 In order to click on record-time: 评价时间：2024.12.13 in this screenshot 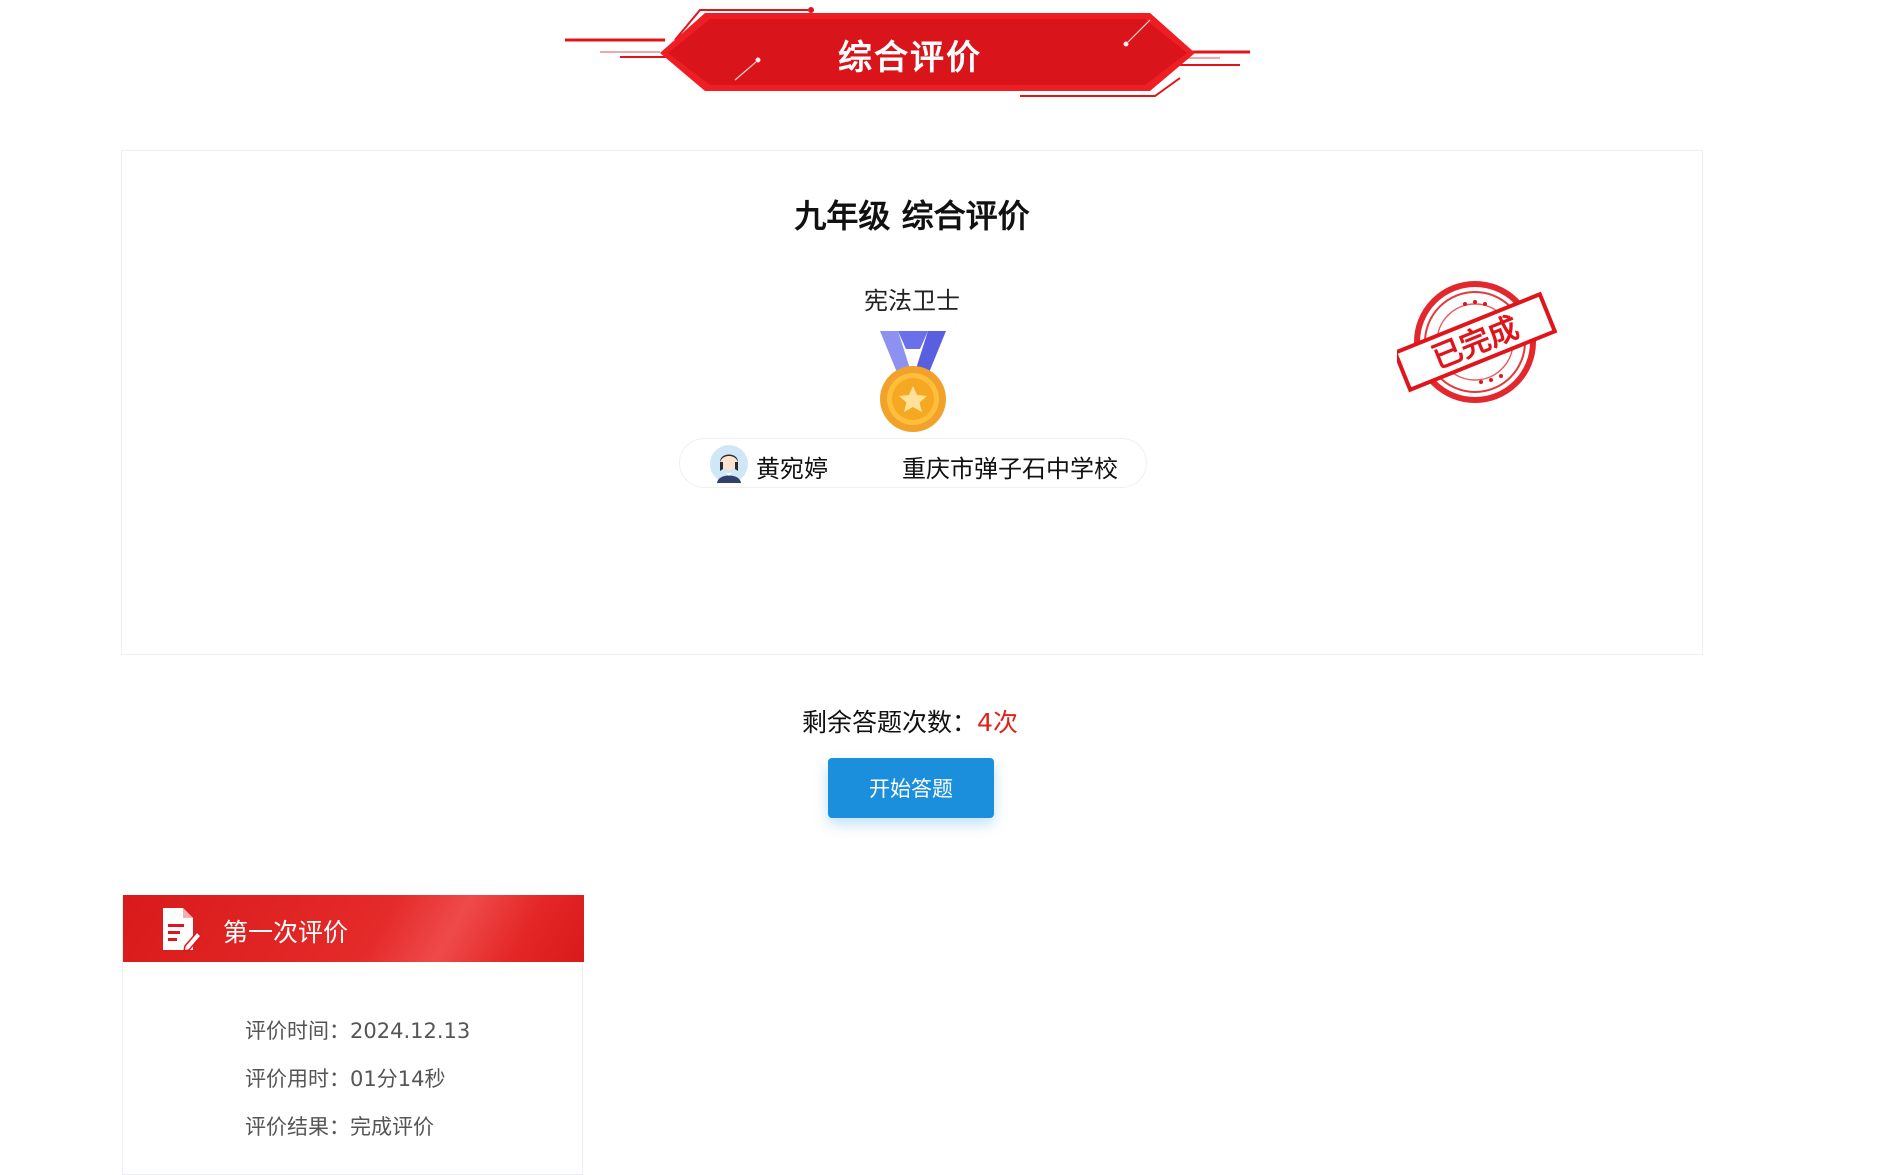, I will do `click(358, 1031)`.